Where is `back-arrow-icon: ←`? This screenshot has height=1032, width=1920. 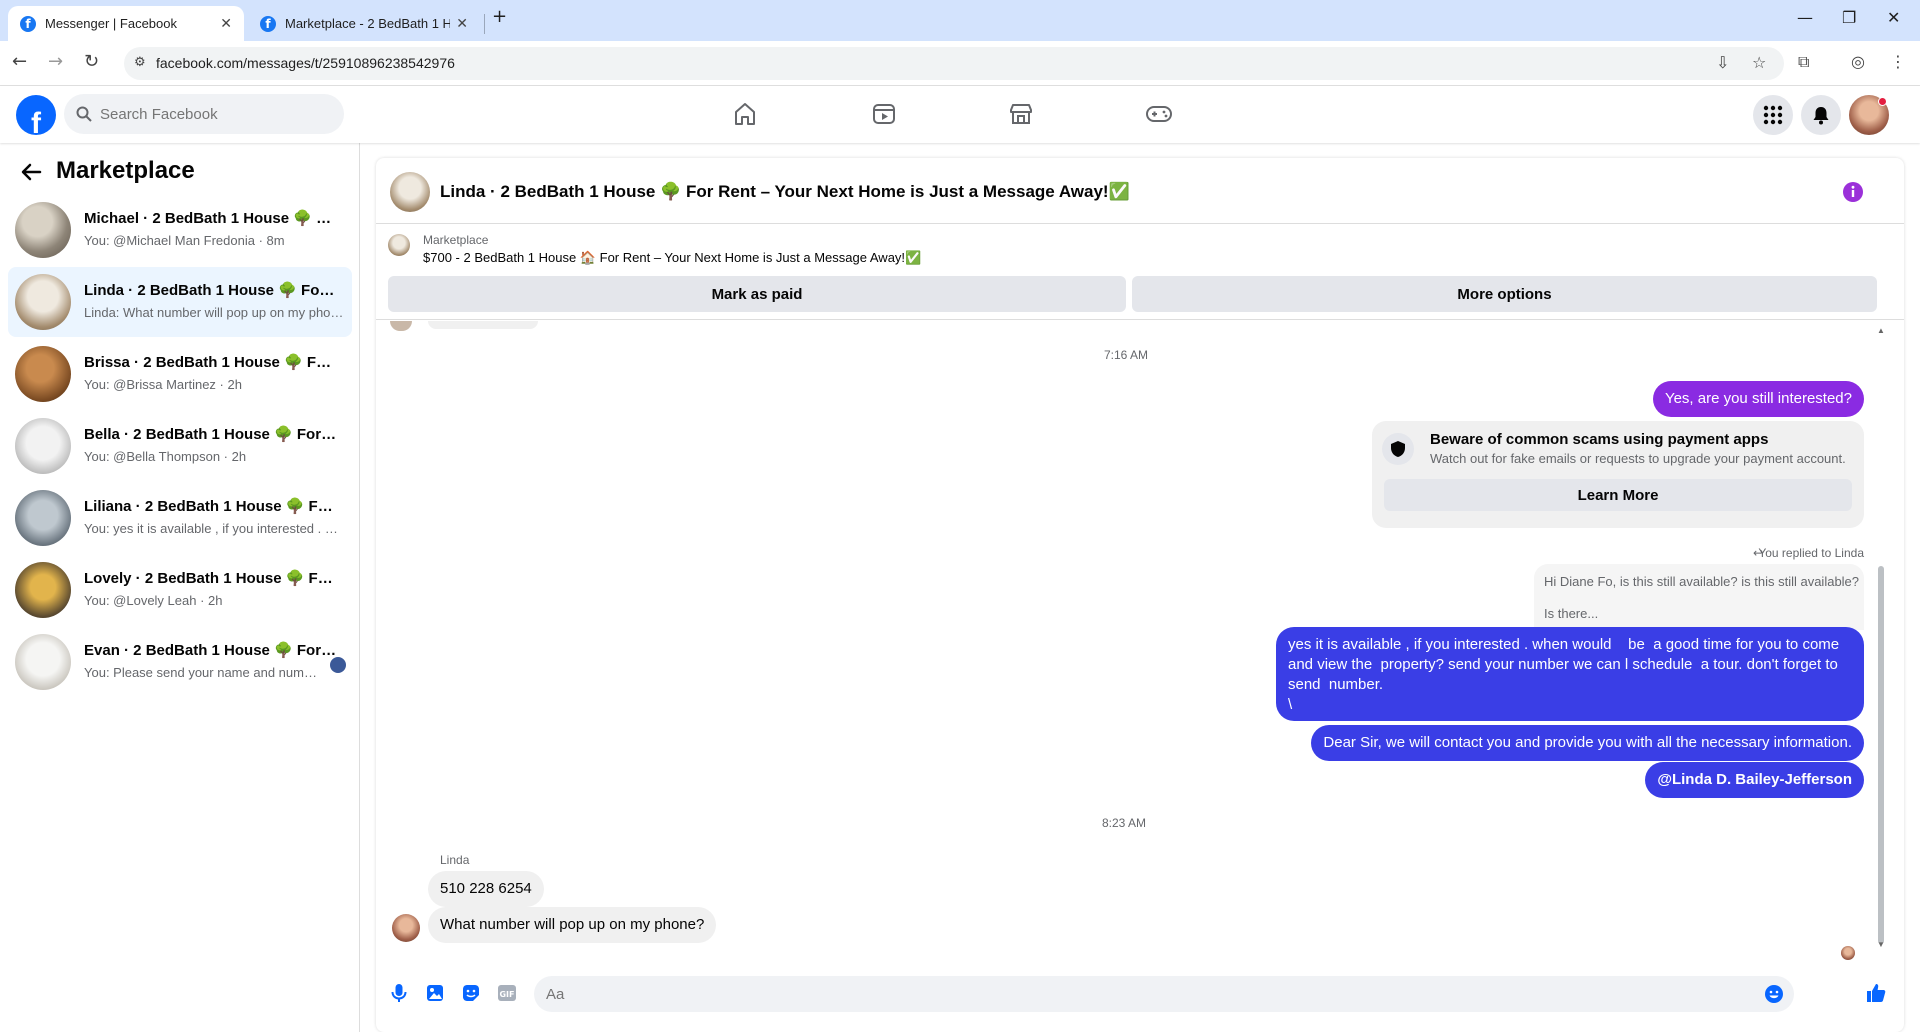
back-arrow-icon: ← is located at coordinates (19, 61).